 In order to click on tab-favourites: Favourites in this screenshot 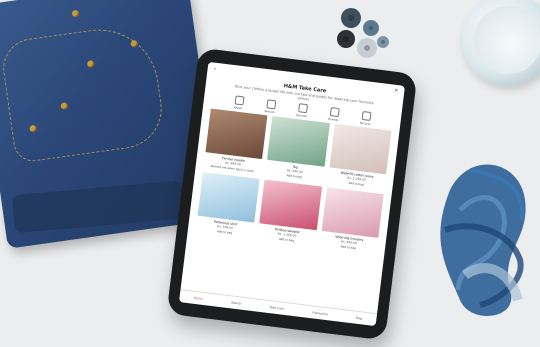, I will do `click(320, 313)`.